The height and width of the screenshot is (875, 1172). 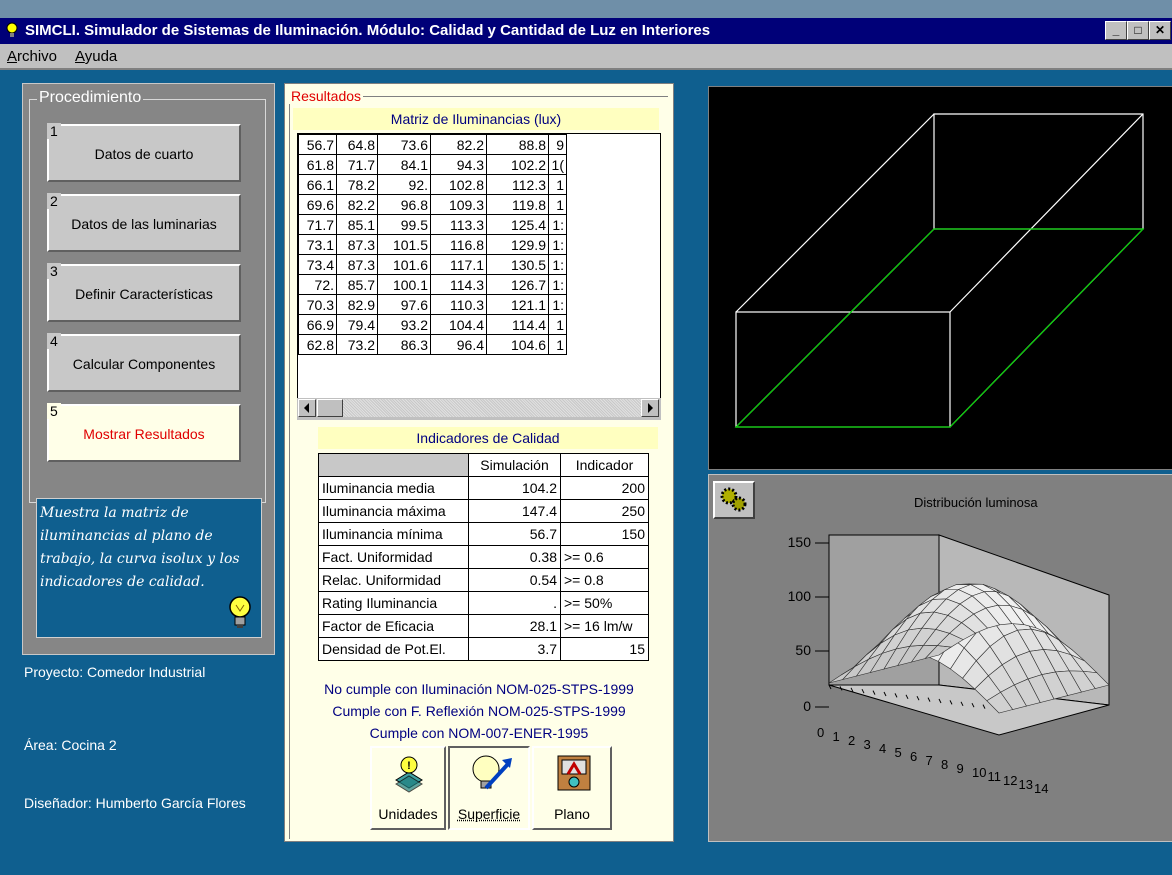 I want to click on close-button: ✕, so click(x=1160, y=30).